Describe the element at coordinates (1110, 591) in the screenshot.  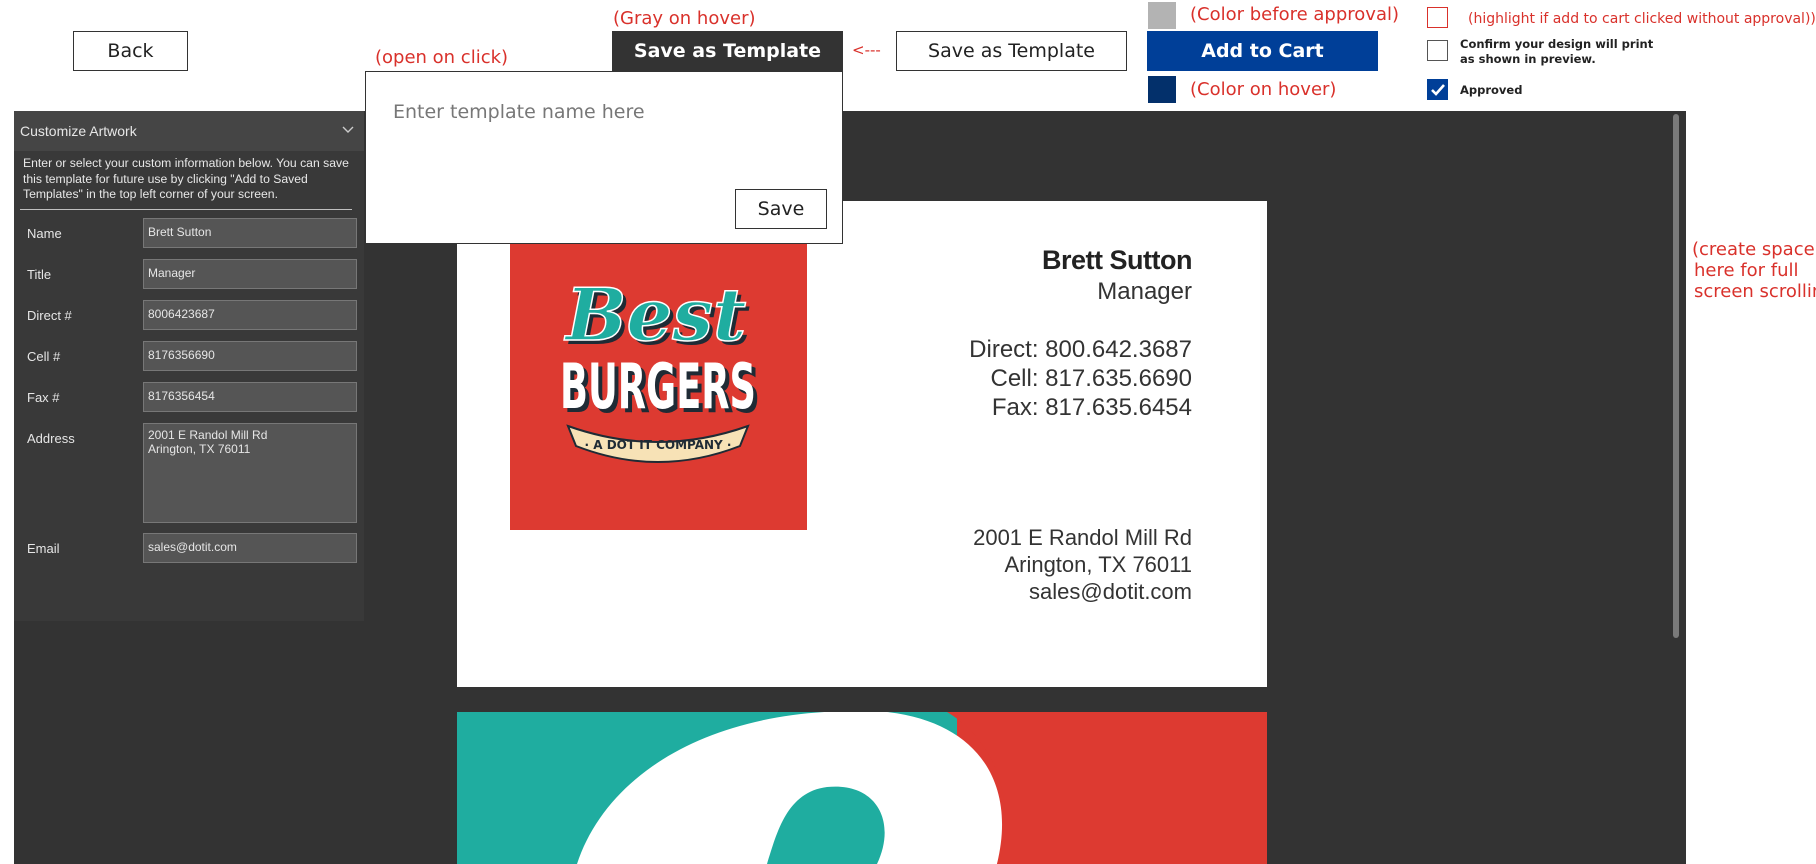
I see `card-email: sales@dotit.com` at that location.